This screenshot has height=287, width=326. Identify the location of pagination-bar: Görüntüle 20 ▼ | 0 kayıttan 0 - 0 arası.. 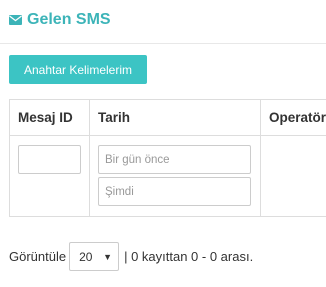
(131, 256).